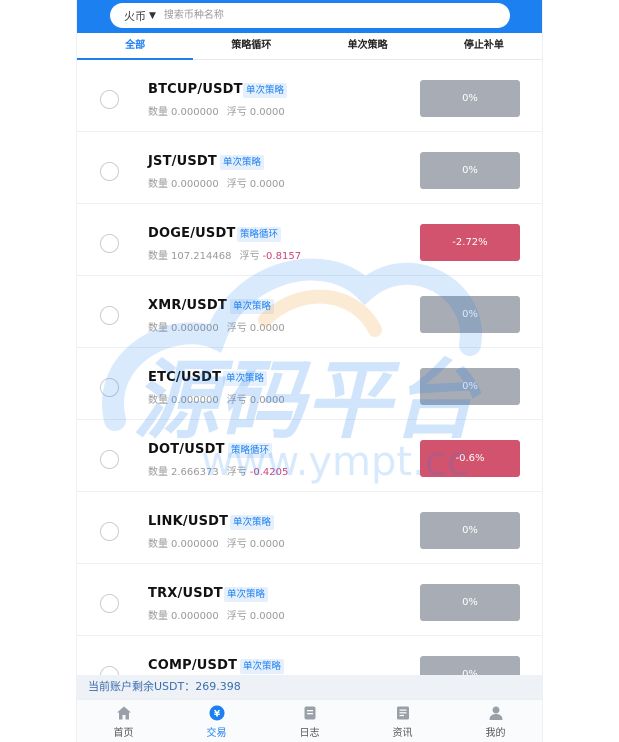  I want to click on list-item: ETC/USDT 单次策略 数量 0.000000 浮亏 0.0000 0%, so click(309, 384).